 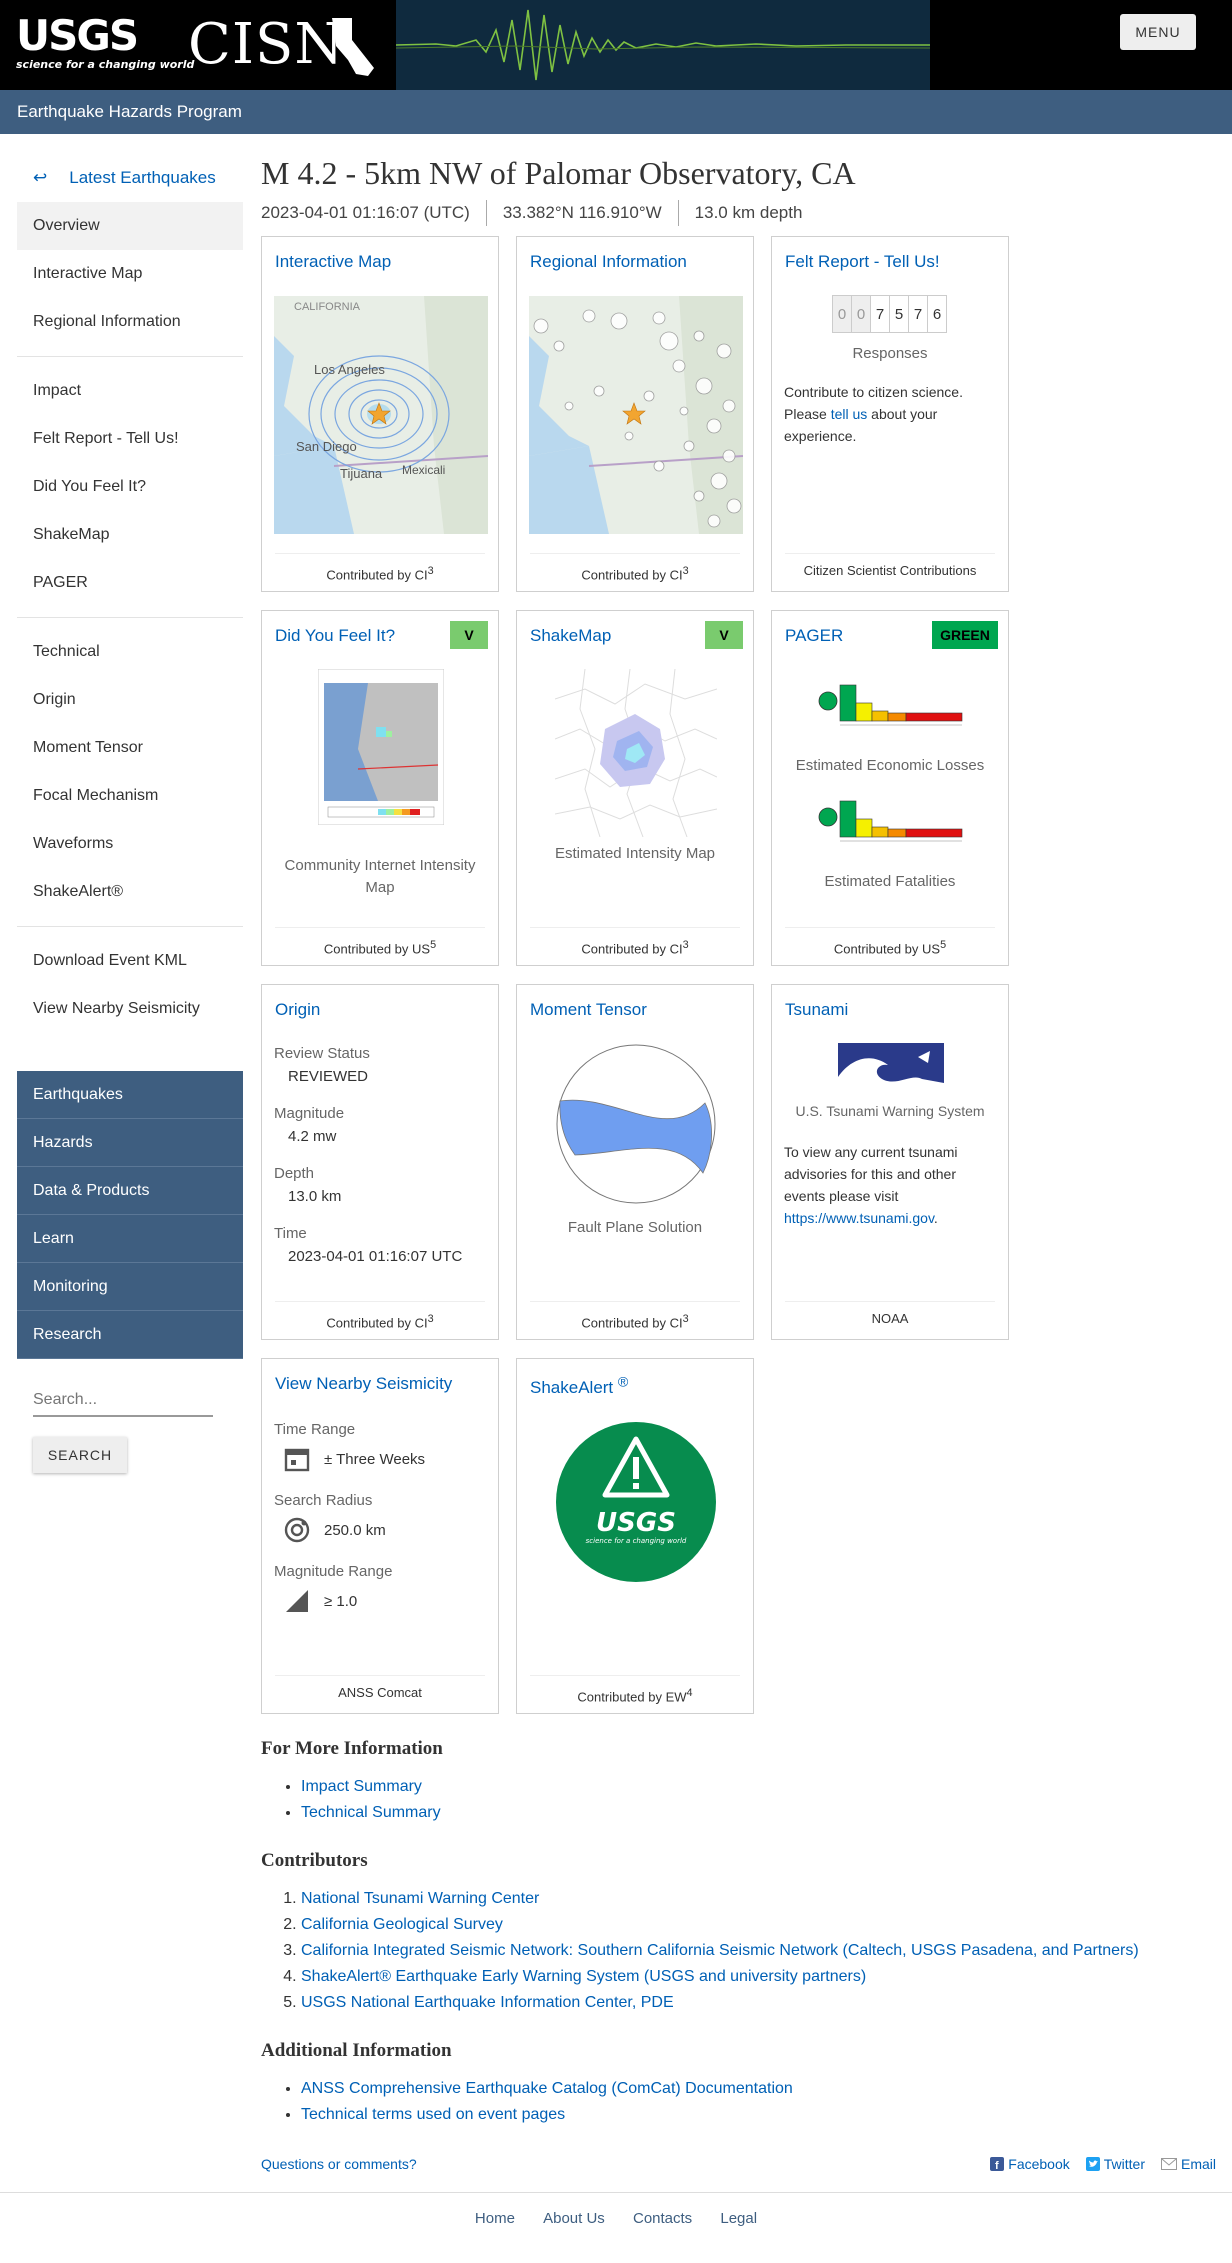 I want to click on back-to-latest-link: ↩ Latest Earthquakes, so click(x=130, y=178).